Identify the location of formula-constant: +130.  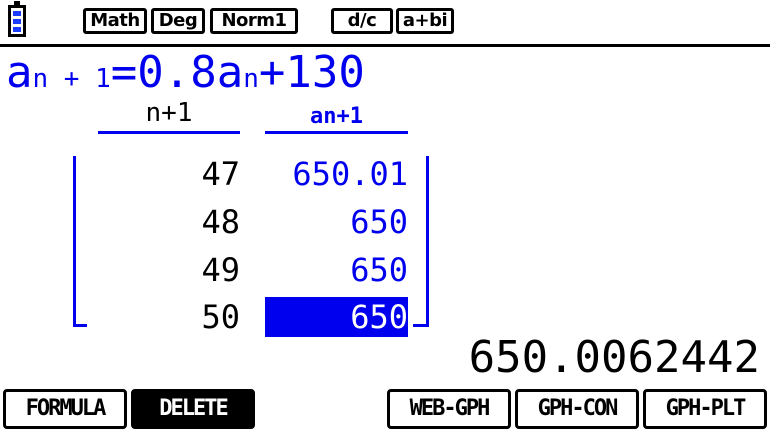
(311, 72).